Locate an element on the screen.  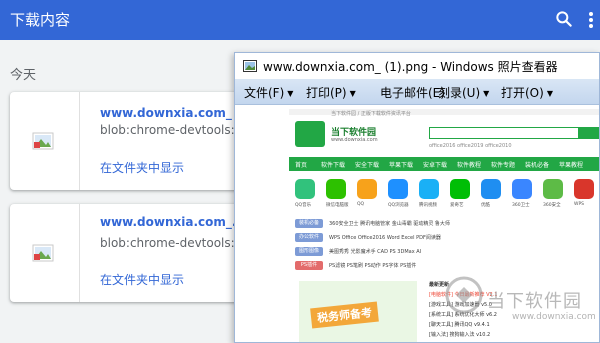
site-nav-item: 软件专题 is located at coordinates (503, 165).